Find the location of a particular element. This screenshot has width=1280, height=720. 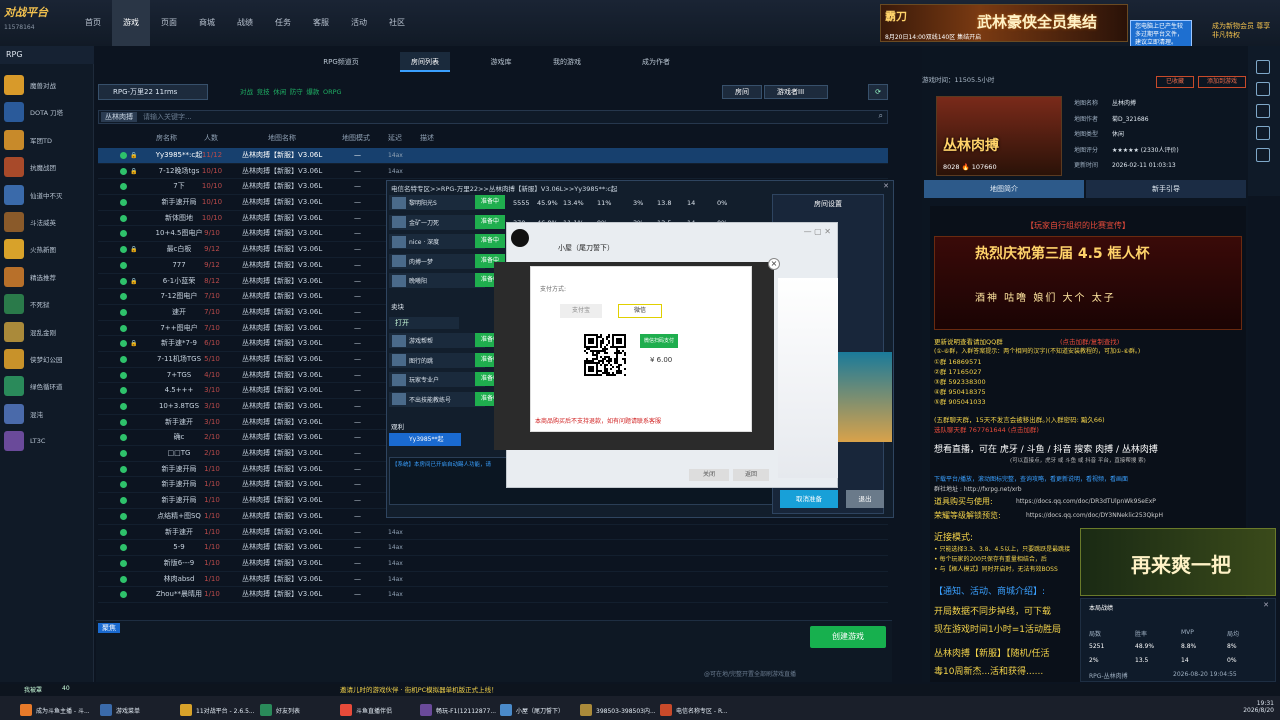

sidebar-item: 抗魔战团 is located at coordinates (48, 167).